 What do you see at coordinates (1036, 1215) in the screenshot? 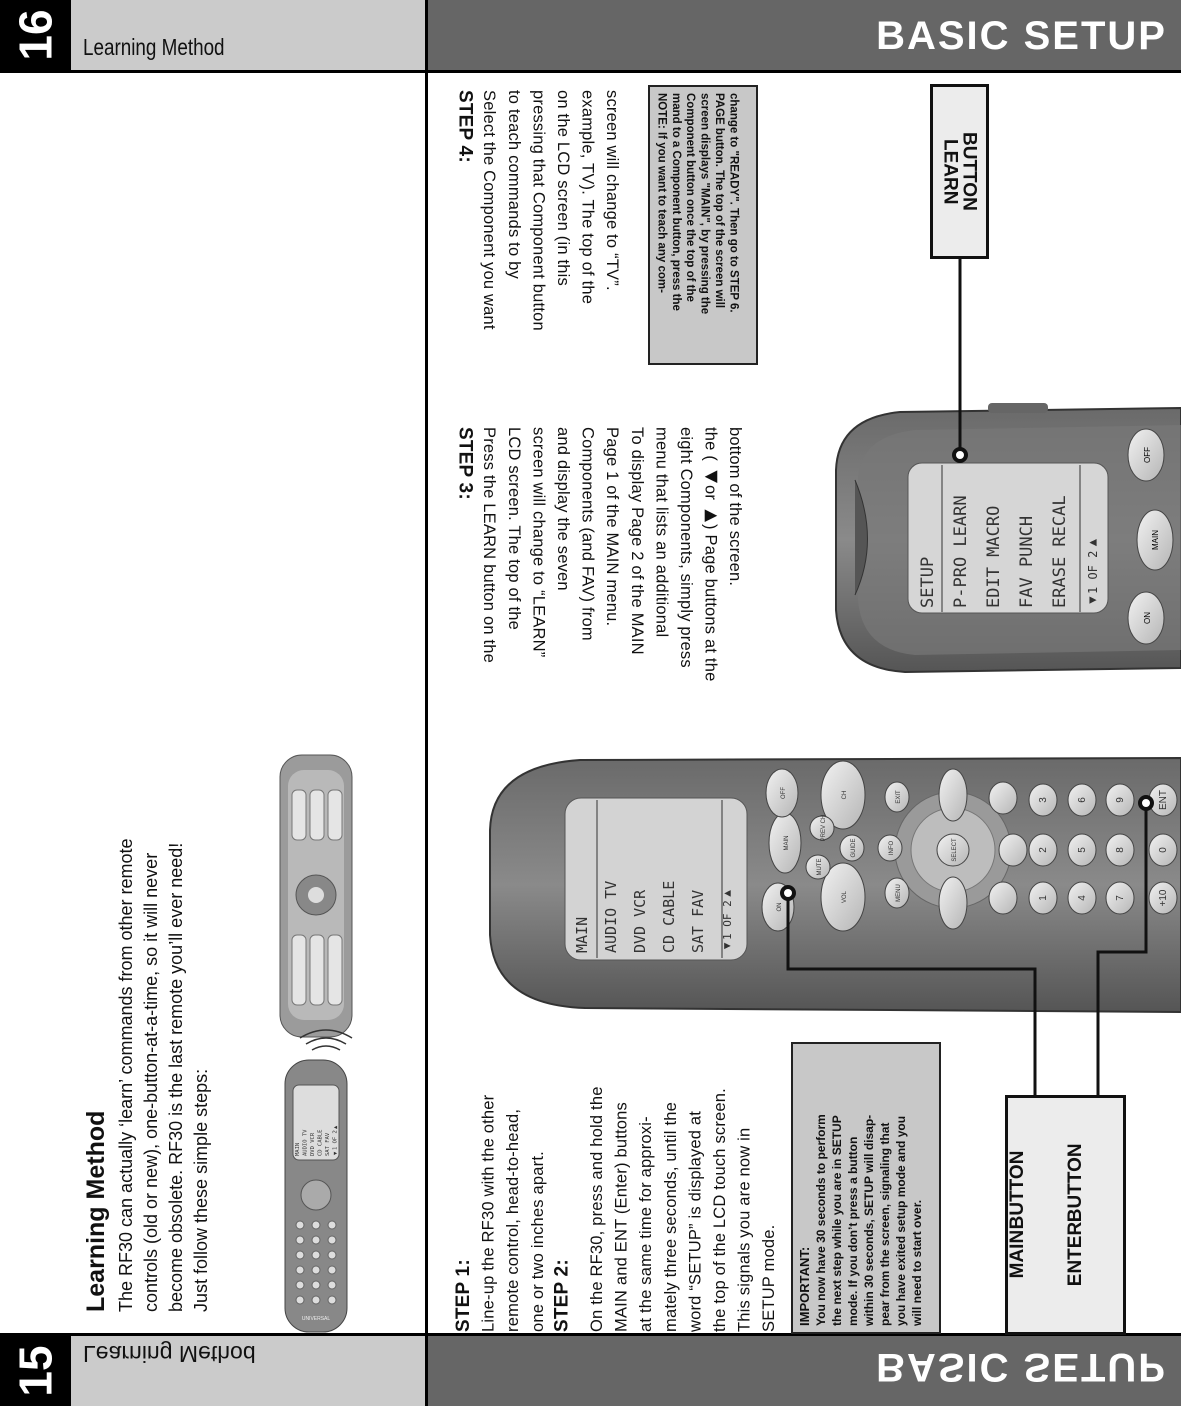
I see `callout-main-button: MAIN BUTTON` at bounding box center [1036, 1215].